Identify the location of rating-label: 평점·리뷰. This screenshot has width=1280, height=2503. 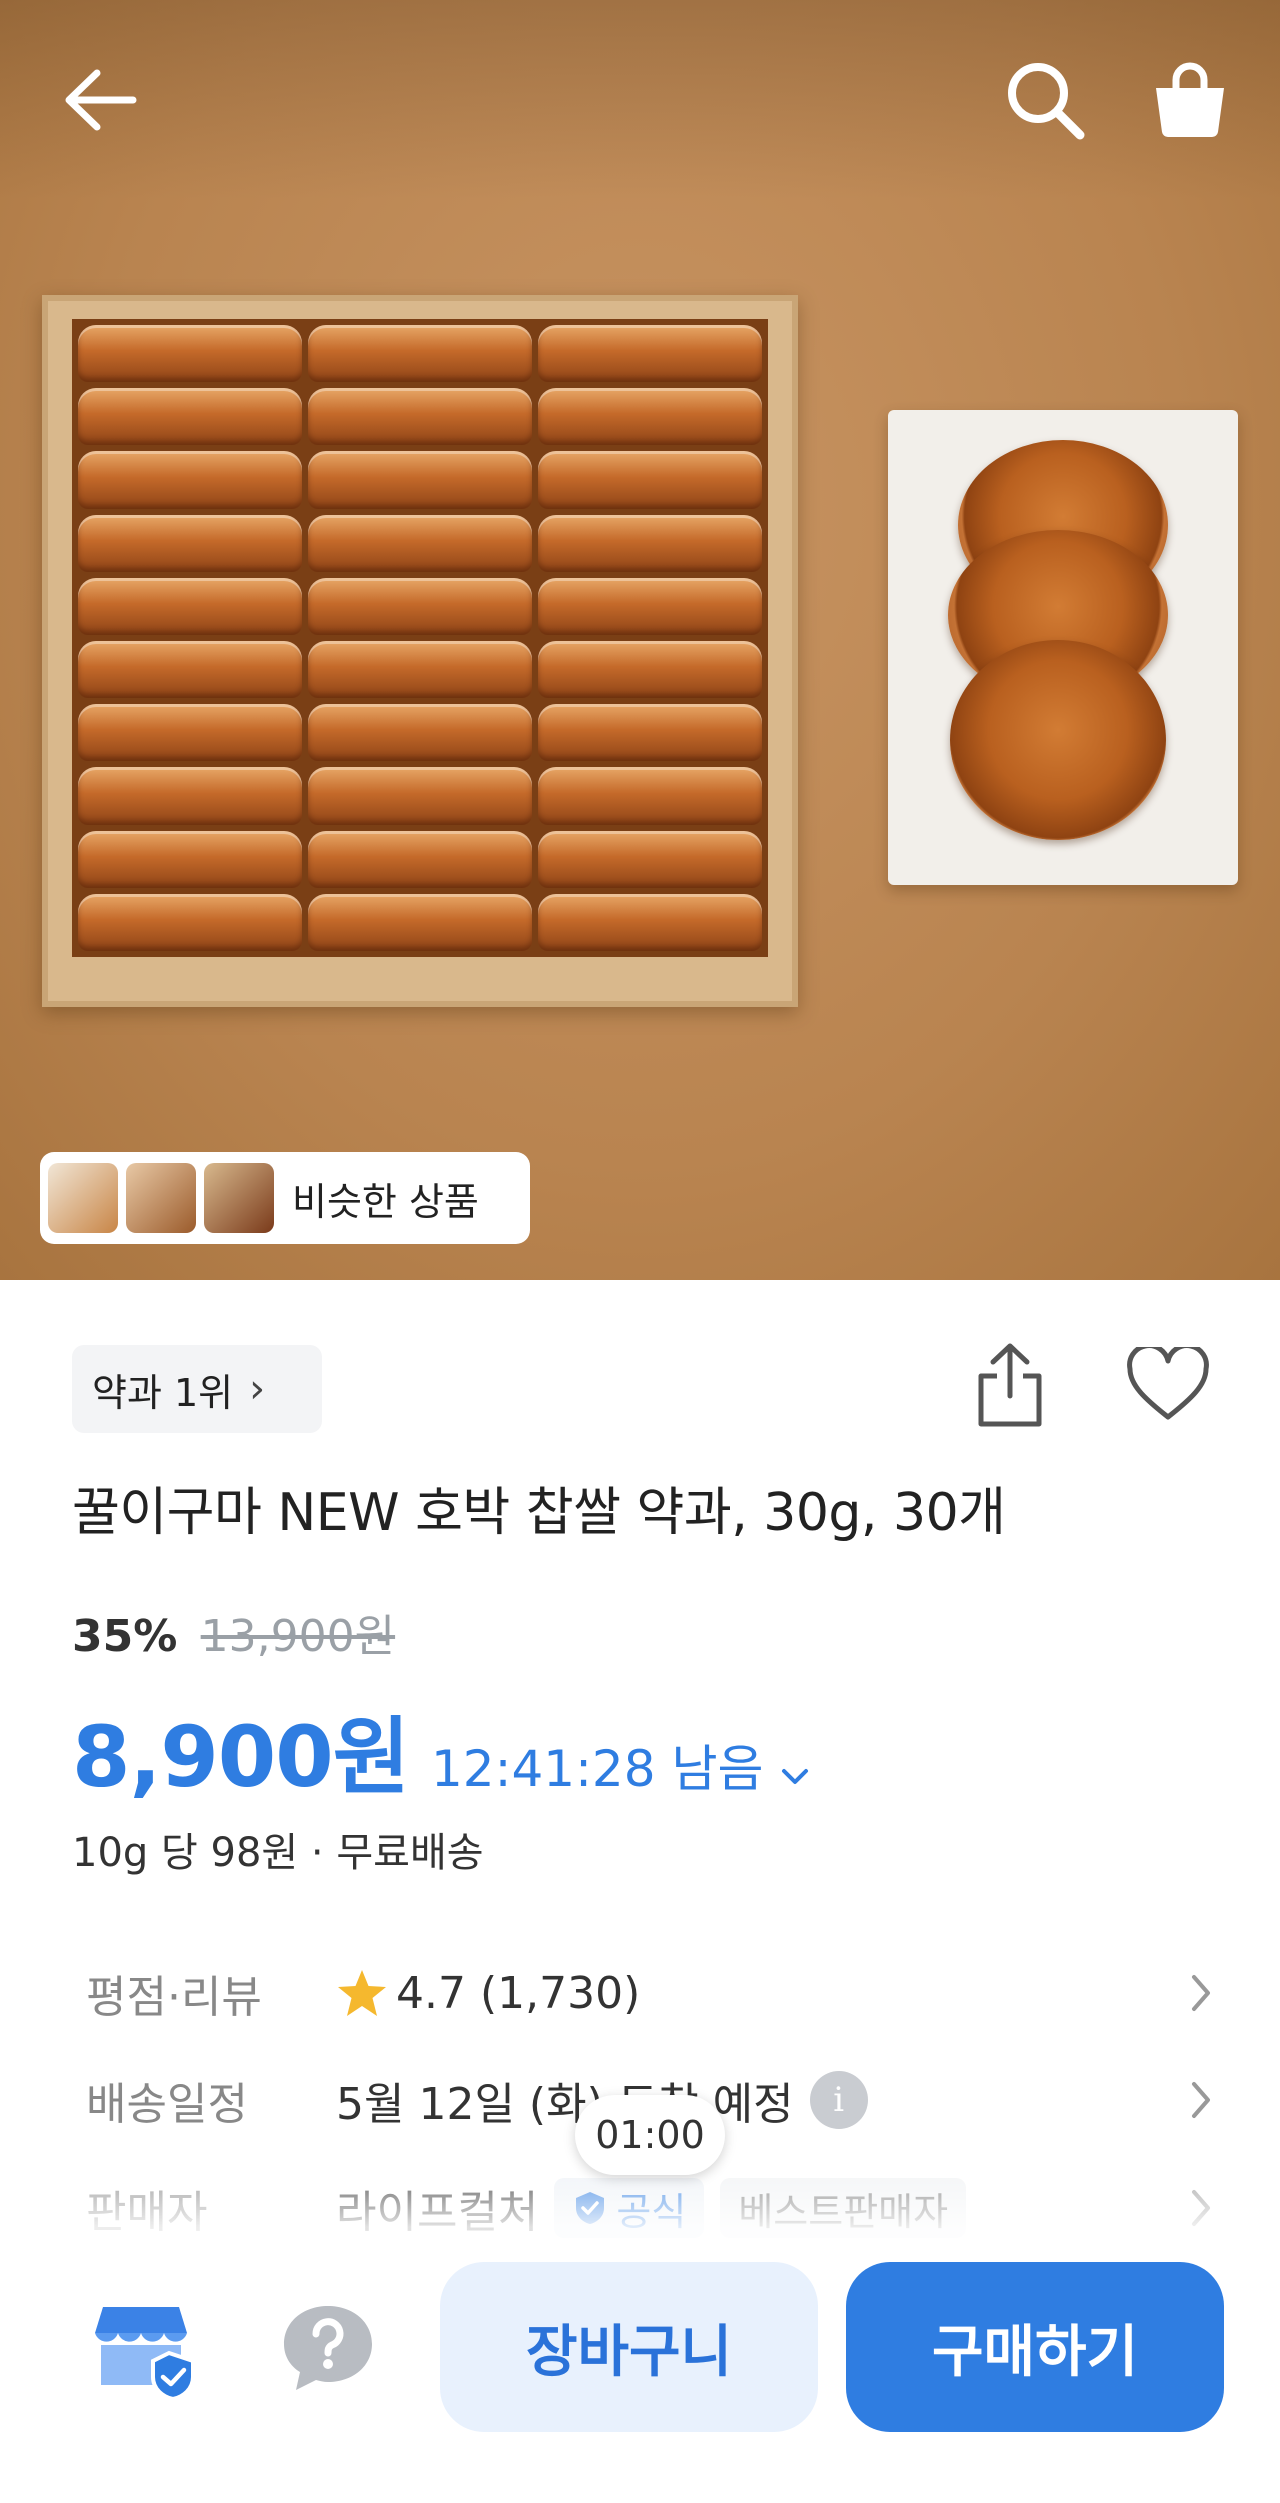
(174, 1997).